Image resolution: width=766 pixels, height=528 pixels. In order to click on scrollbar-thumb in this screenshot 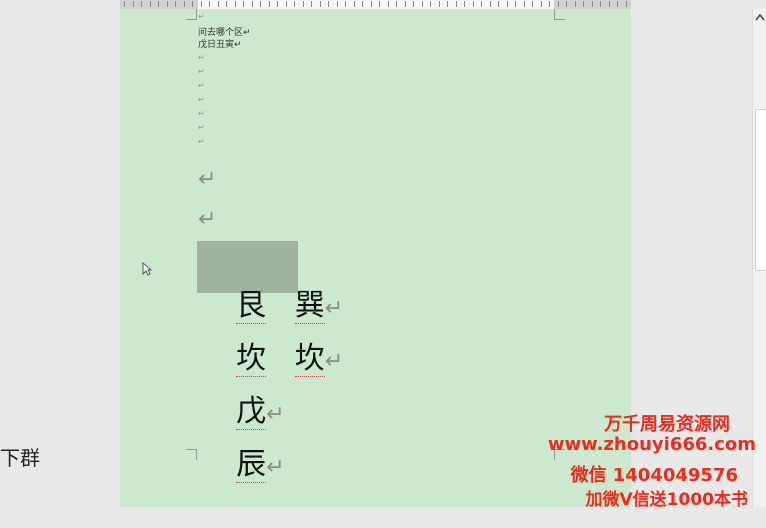, I will do `click(760, 190)`.